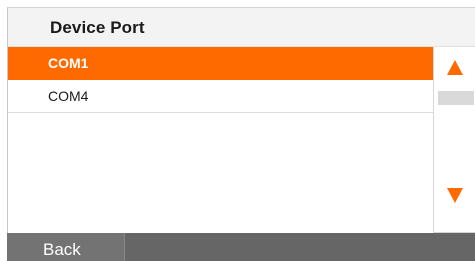  Describe the element at coordinates (220, 63) in the screenshot. I see `port-item-com1: COM1` at that location.